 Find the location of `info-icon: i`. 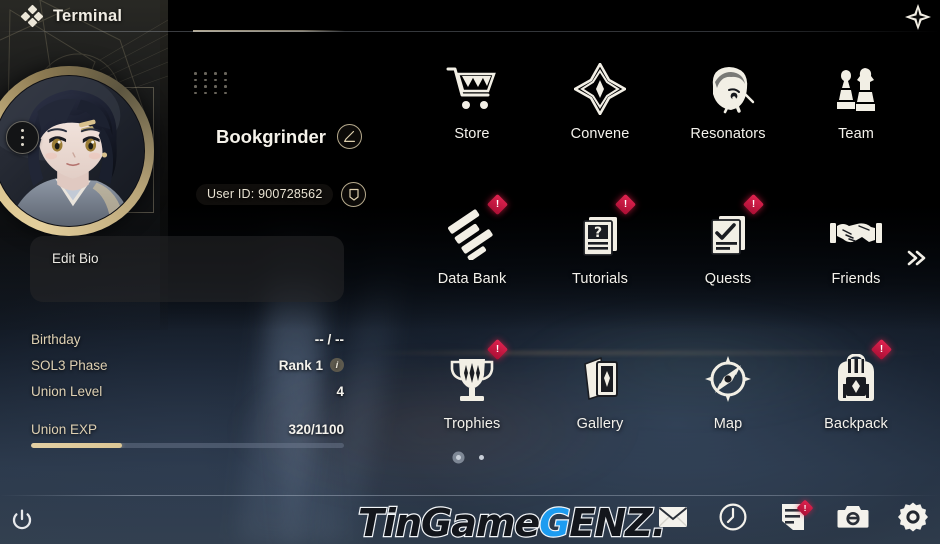

info-icon: i is located at coordinates (337, 365).